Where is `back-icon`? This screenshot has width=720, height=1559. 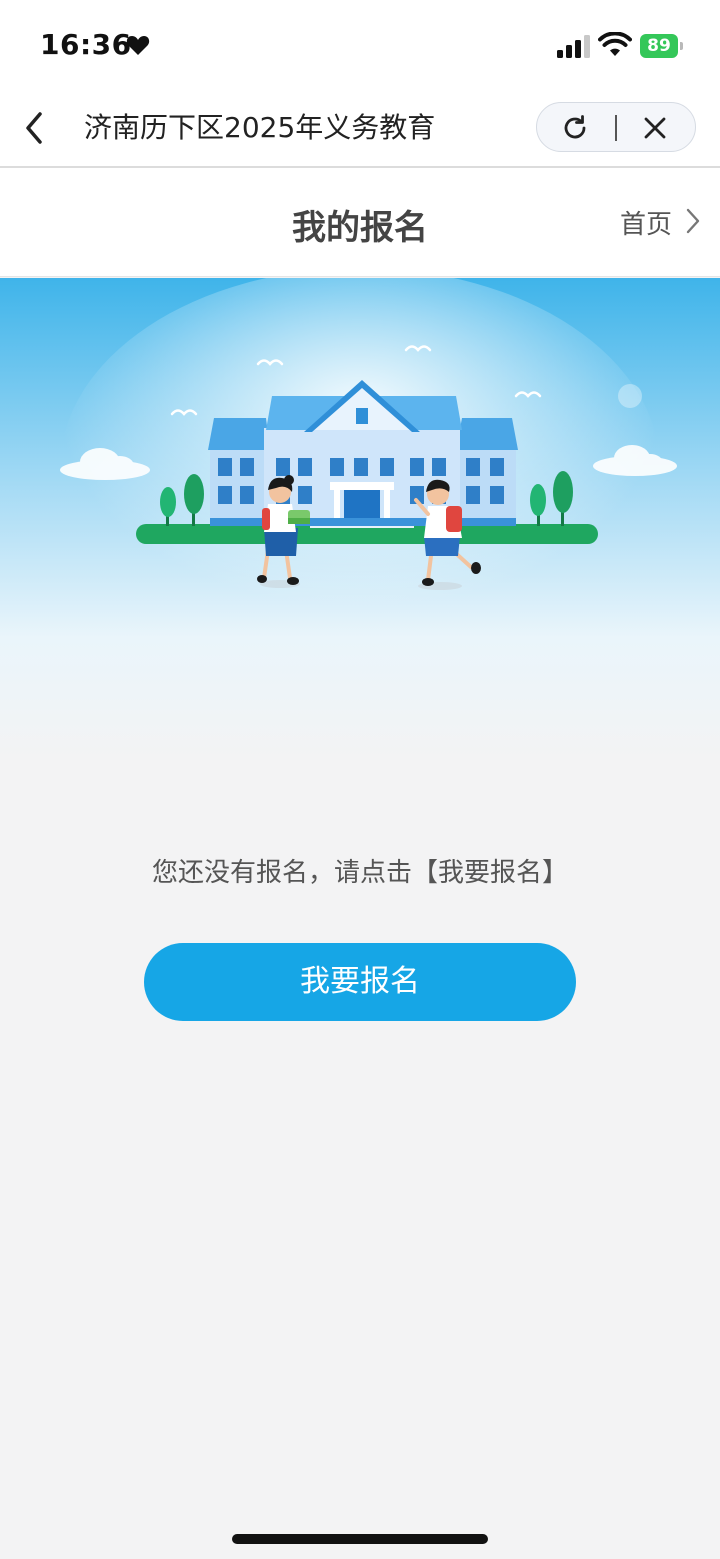 back-icon is located at coordinates (34, 128).